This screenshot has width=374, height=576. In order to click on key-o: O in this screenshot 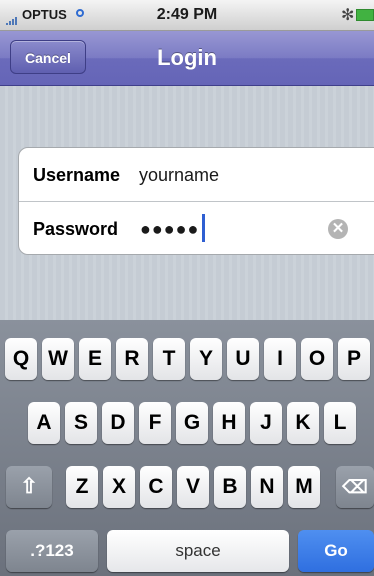, I will do `click(317, 359)`.